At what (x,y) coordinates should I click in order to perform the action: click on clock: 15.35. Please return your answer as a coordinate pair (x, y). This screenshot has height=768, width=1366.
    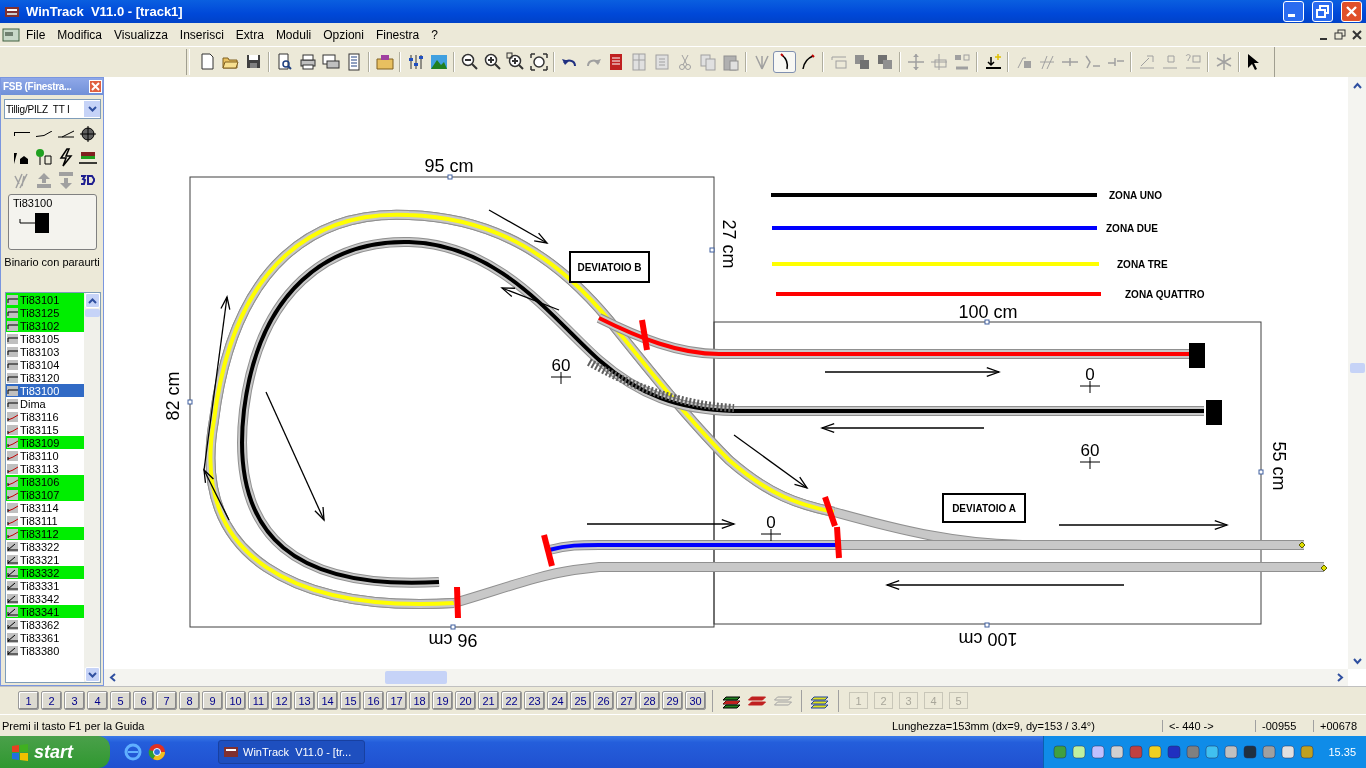
    Looking at the image, I should click on (1342, 752).